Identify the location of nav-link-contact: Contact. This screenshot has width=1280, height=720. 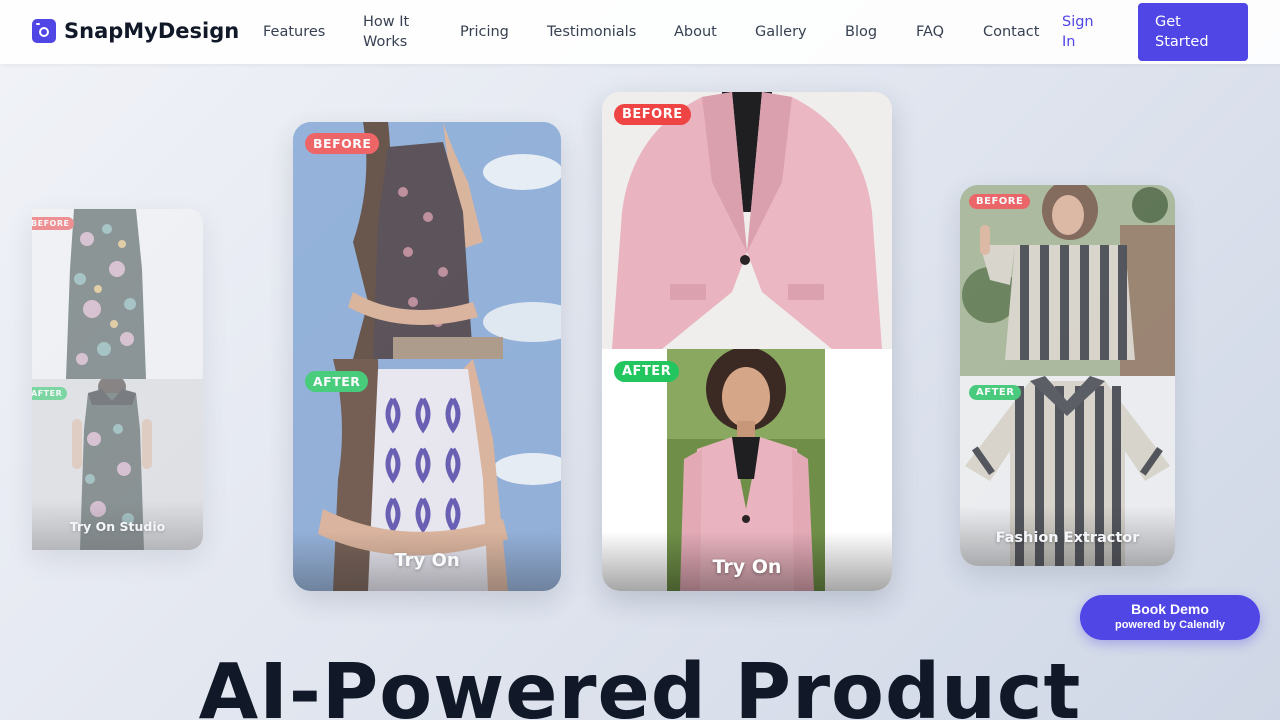
(1011, 32).